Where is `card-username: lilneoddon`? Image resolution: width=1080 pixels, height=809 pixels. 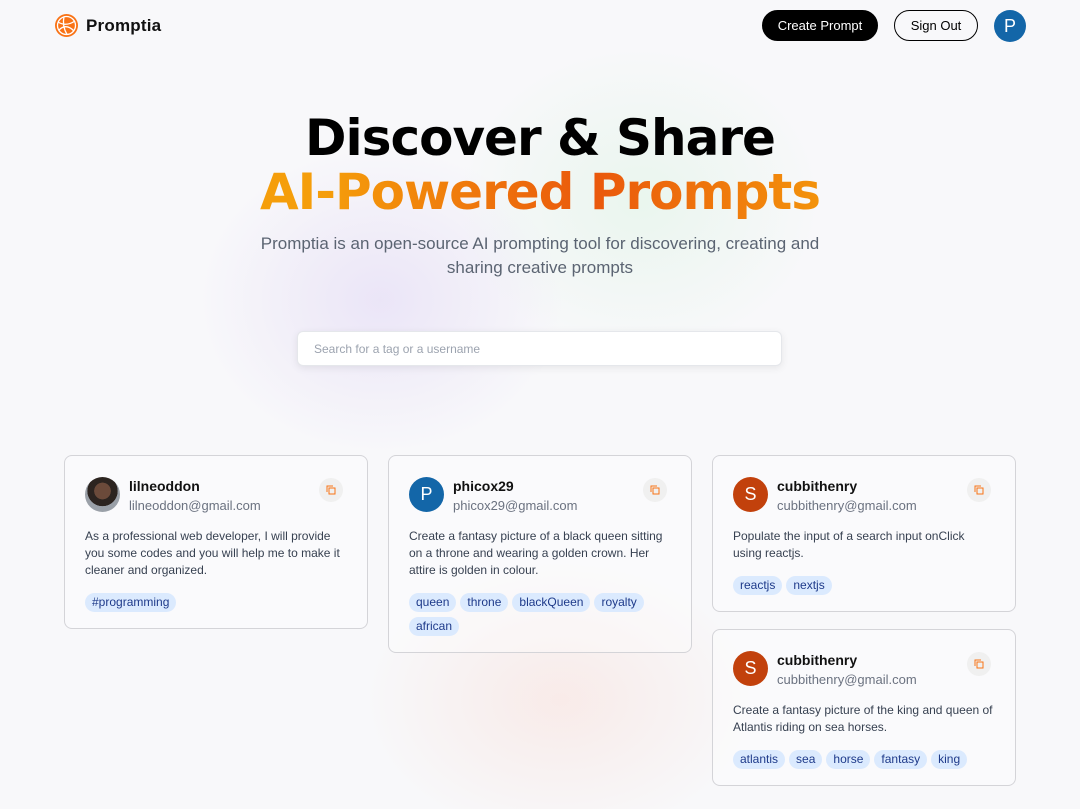 card-username: lilneoddon is located at coordinates (164, 486).